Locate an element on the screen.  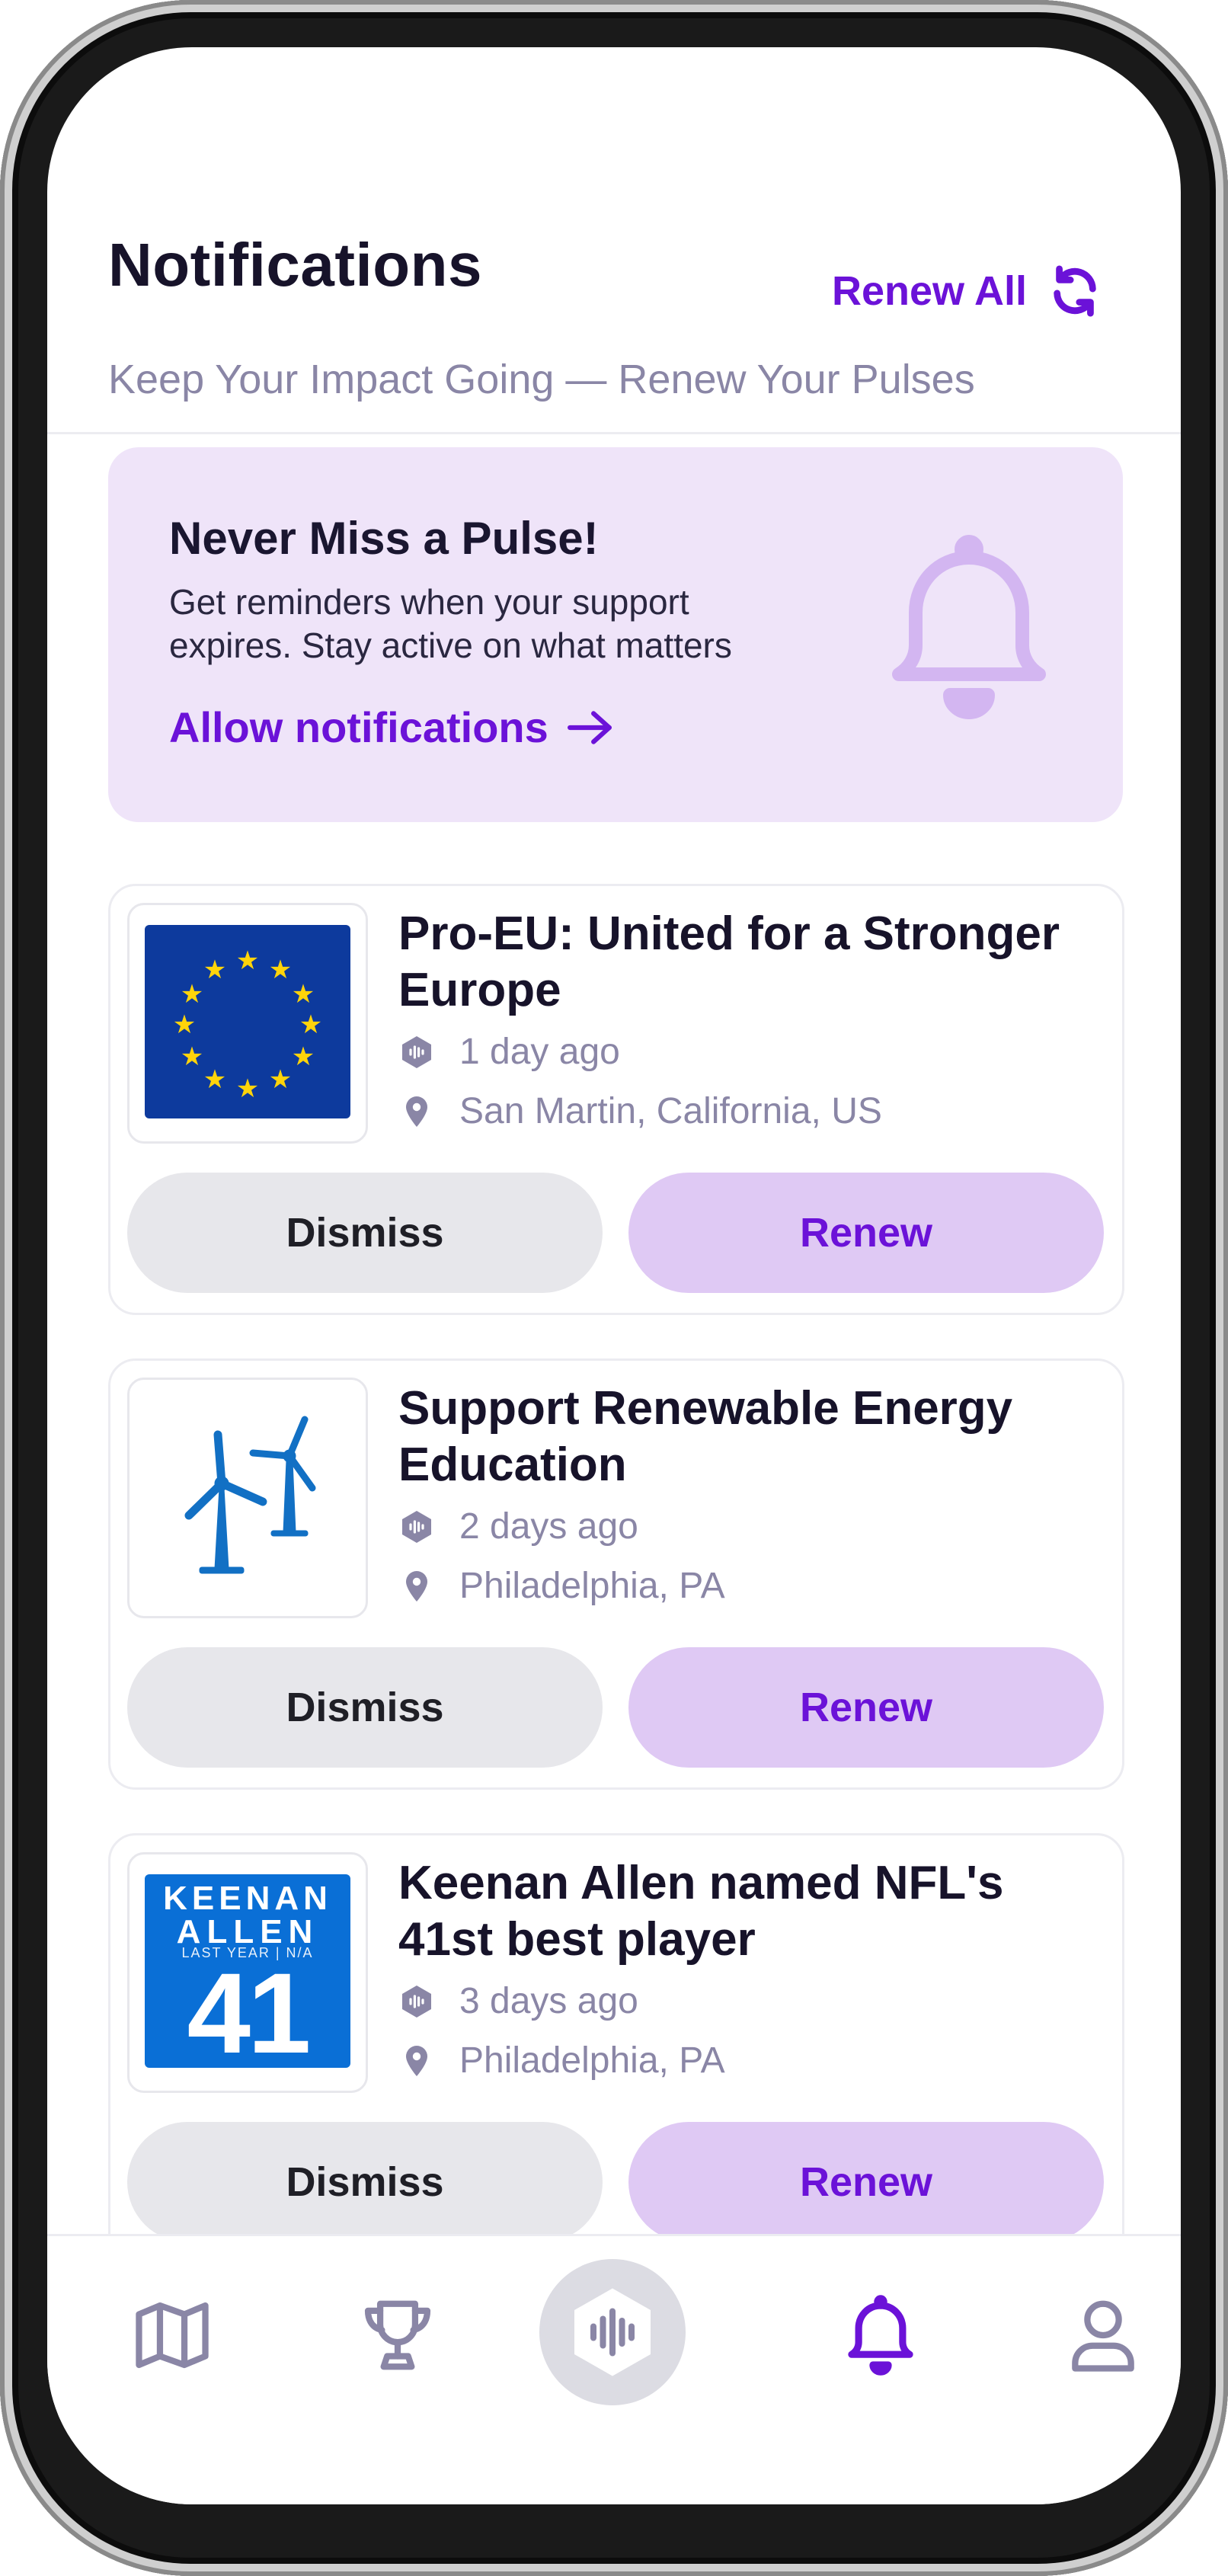
header-divider is located at coordinates (614, 433).